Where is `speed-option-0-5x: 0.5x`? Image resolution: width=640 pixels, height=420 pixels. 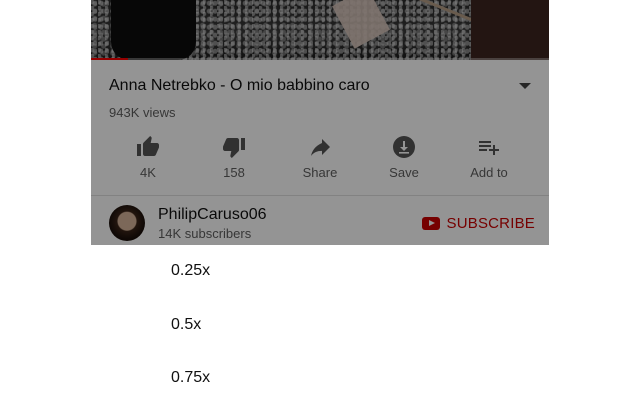
speed-option-0-5x: 0.5x is located at coordinates (186, 325).